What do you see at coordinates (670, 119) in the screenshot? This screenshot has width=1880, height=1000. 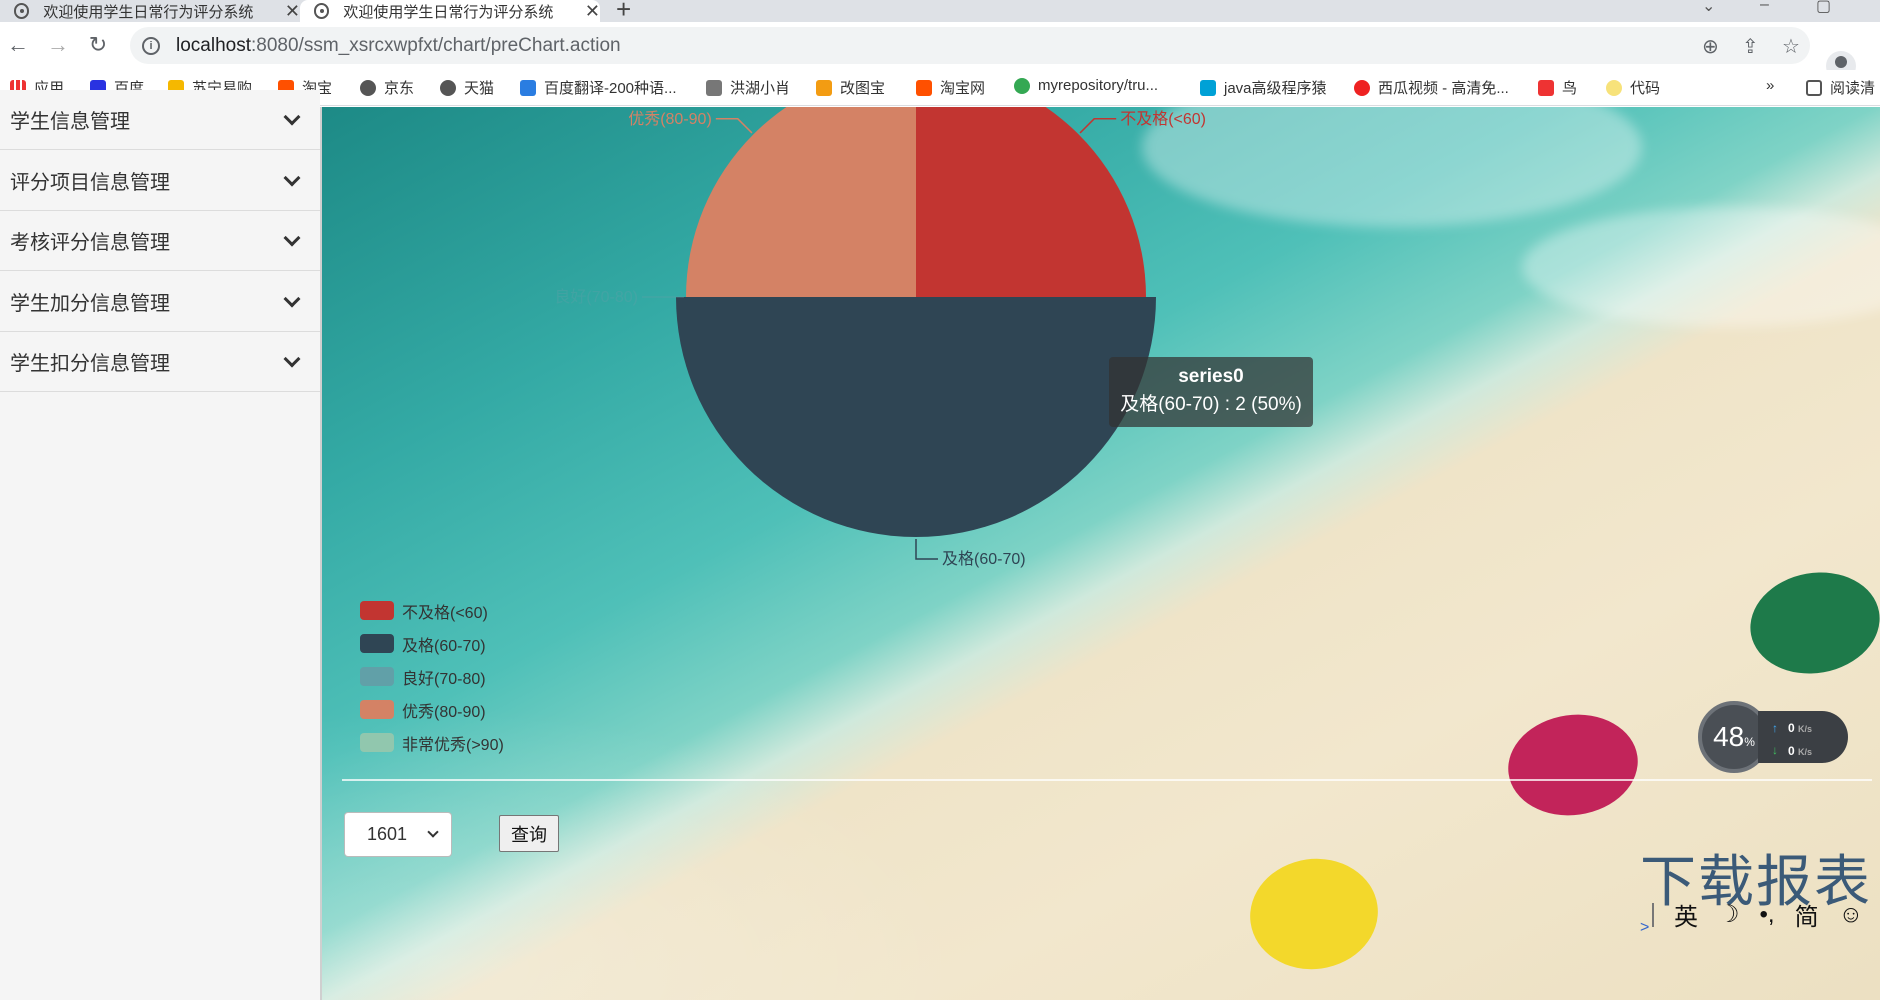 I see `slice-label: 优秀(80-90)` at bounding box center [670, 119].